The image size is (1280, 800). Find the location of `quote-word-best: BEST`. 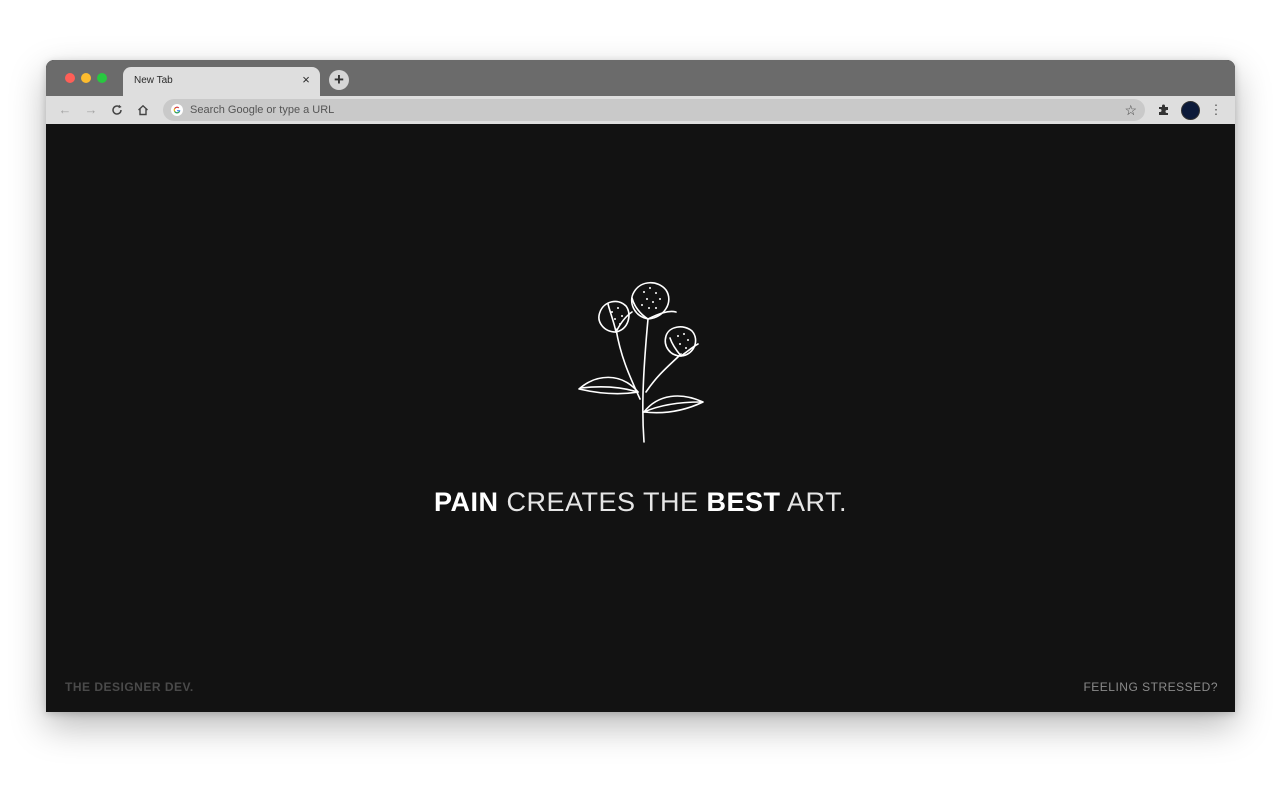

quote-word-best: BEST is located at coordinates (743, 502).